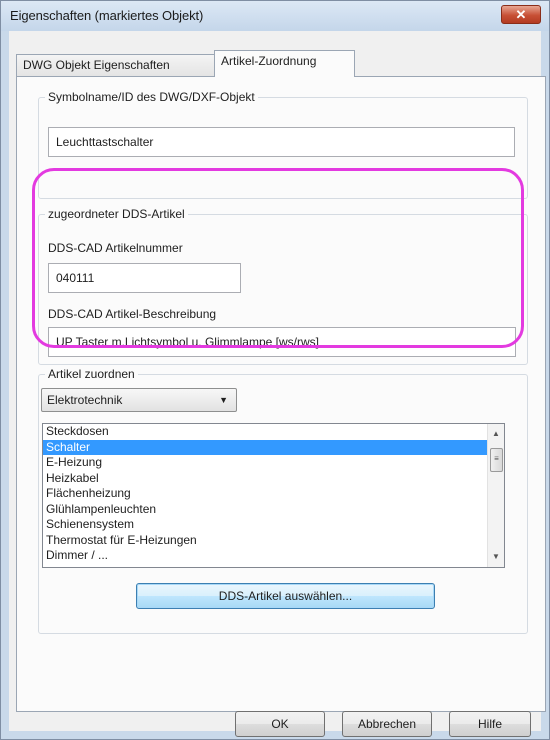 This screenshot has height=740, width=550. Describe the element at coordinates (273, 432) in the screenshot. I see `list-item: Steckdosen` at that location.